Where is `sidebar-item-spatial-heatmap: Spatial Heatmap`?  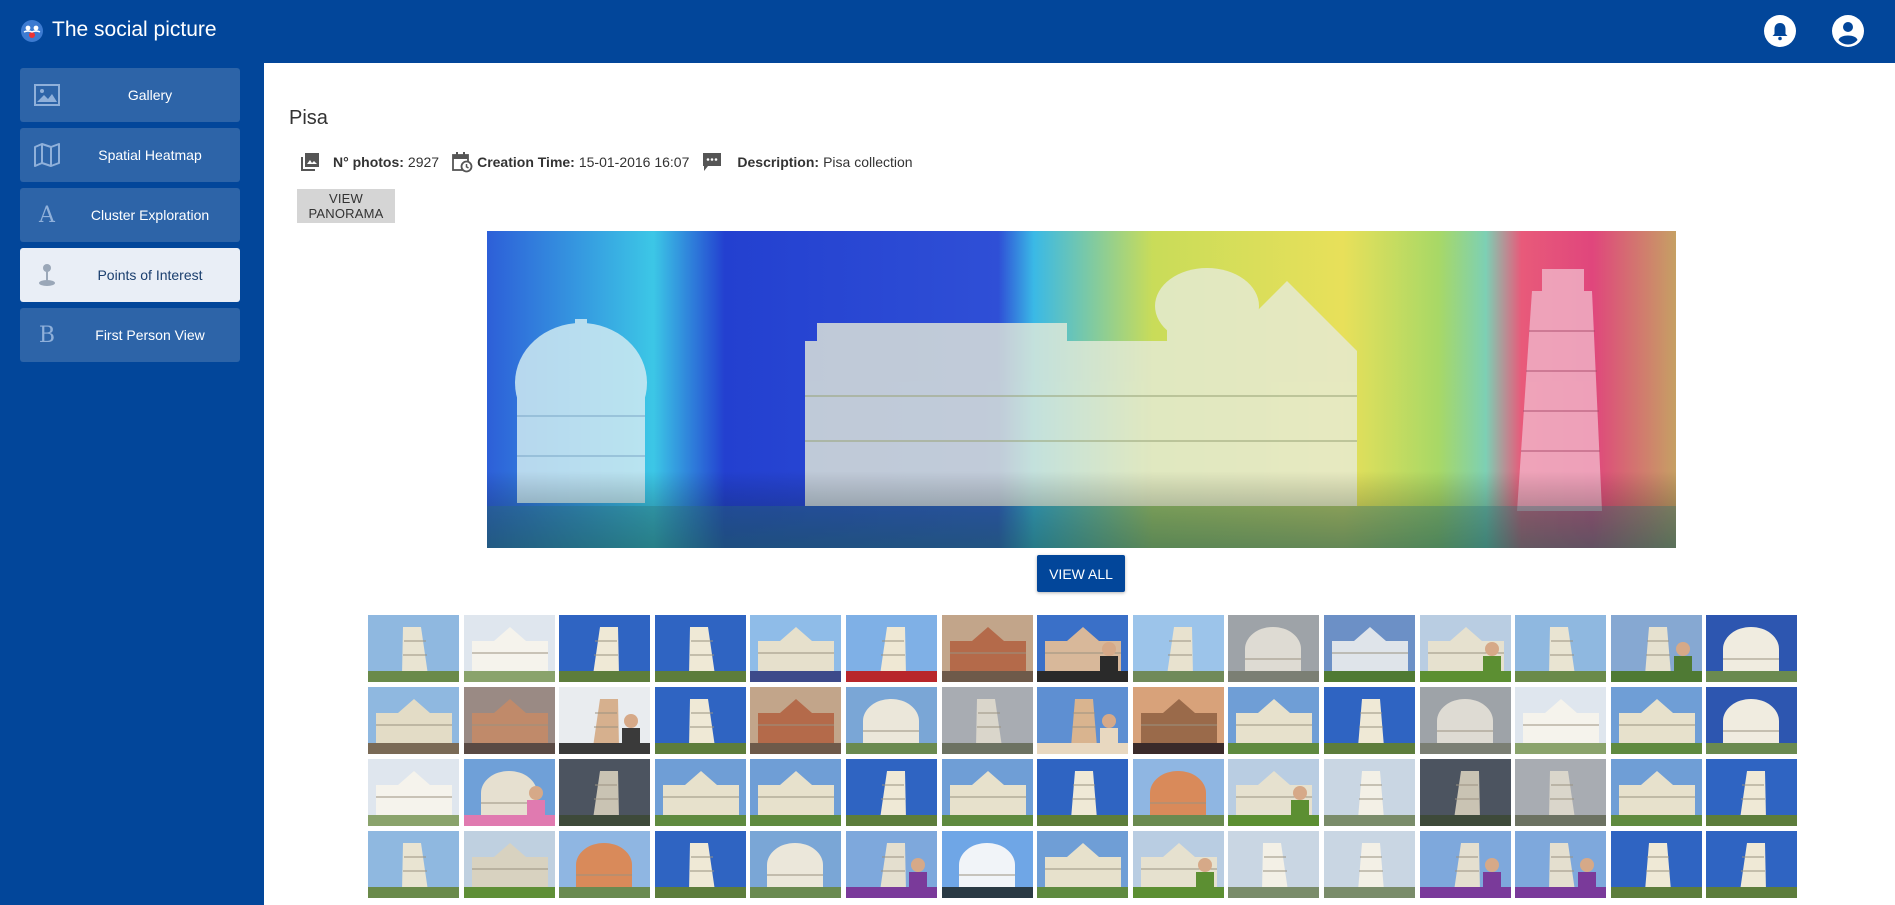 sidebar-item-spatial-heatmap: Spatial Heatmap is located at coordinates (130, 155).